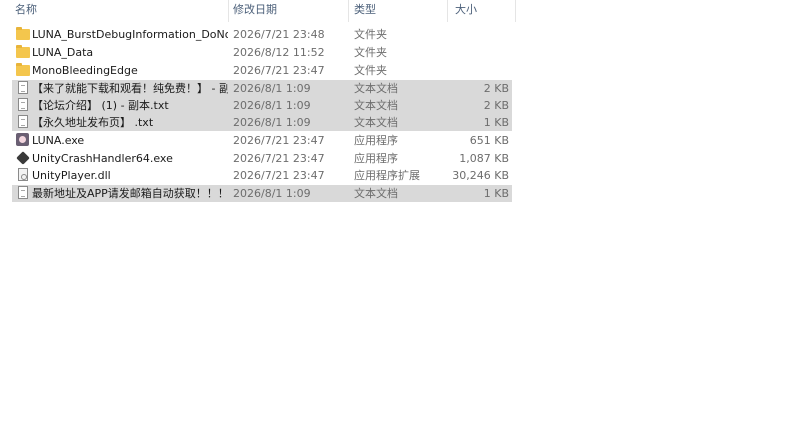 The width and height of the screenshot is (800, 428). I want to click on column-header-type: 类型, so click(393, 11).